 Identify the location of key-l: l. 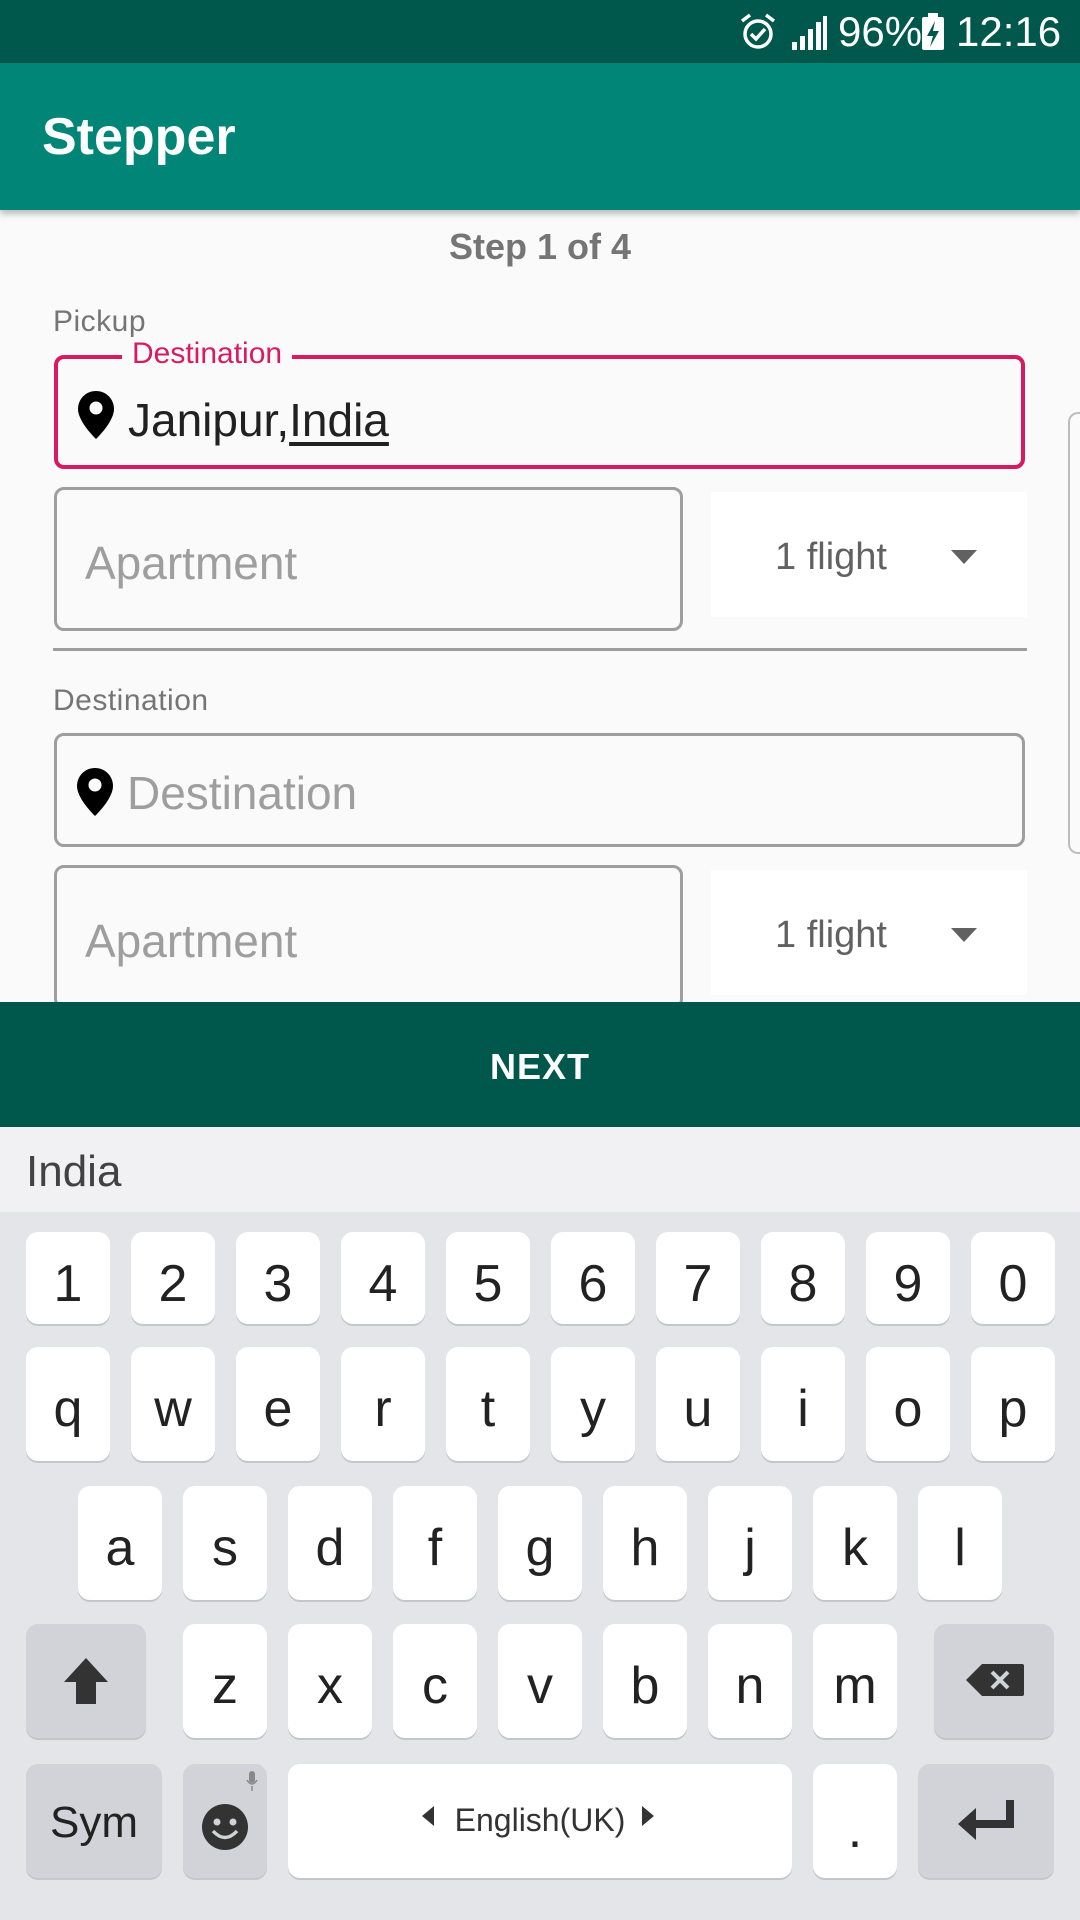
(960, 1543).